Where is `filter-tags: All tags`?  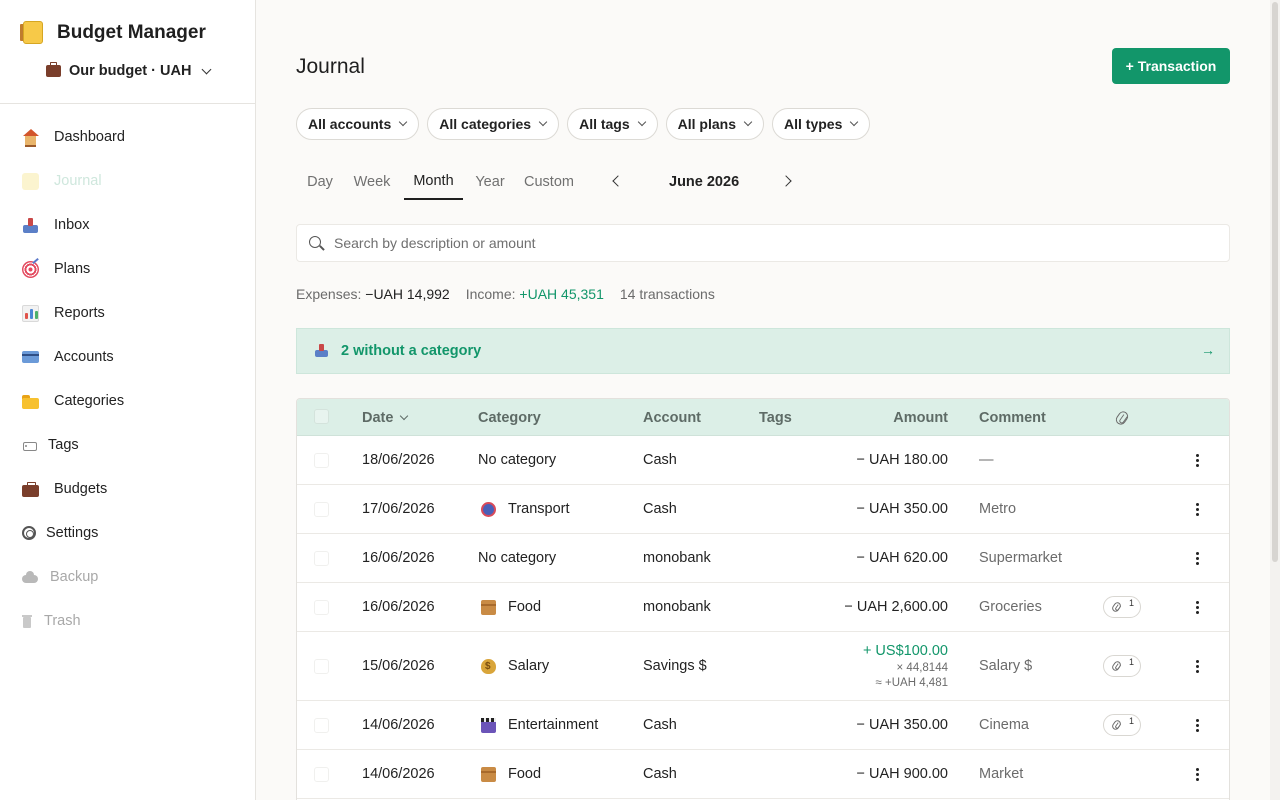 filter-tags: All tags is located at coordinates (612, 124).